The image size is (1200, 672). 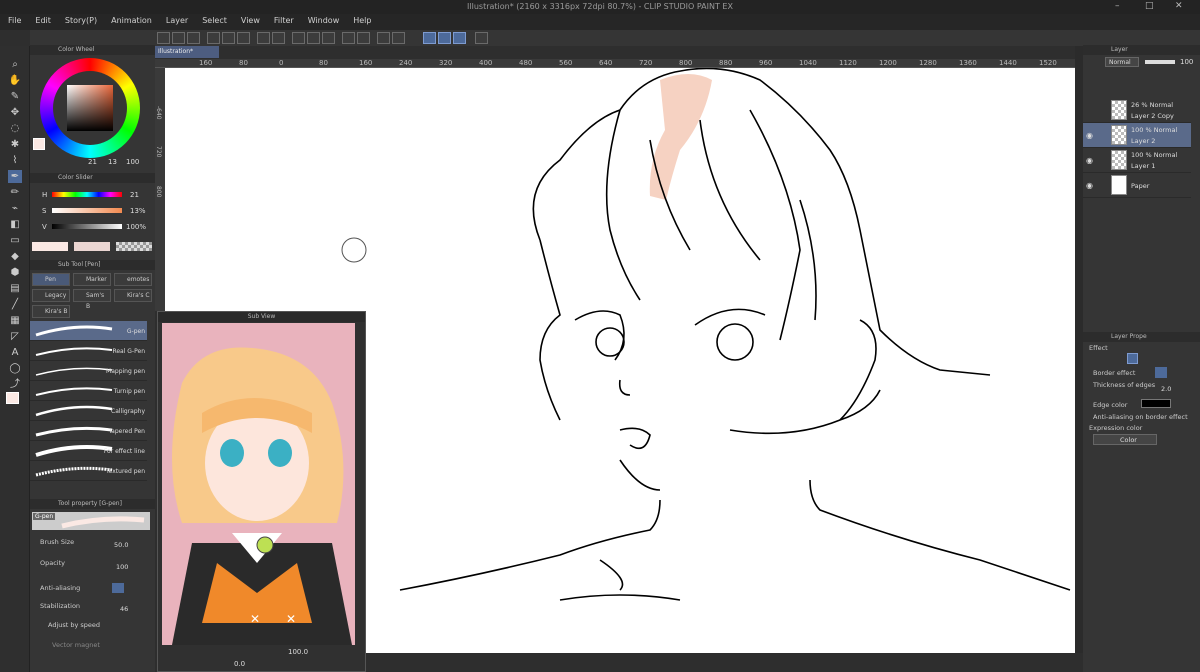 What do you see at coordinates (178, 38) in the screenshot?
I see `open-icon` at bounding box center [178, 38].